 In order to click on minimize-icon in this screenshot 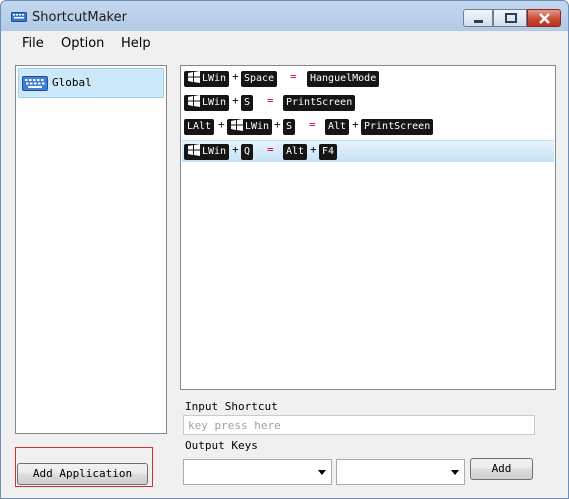, I will do `click(478, 21)`.